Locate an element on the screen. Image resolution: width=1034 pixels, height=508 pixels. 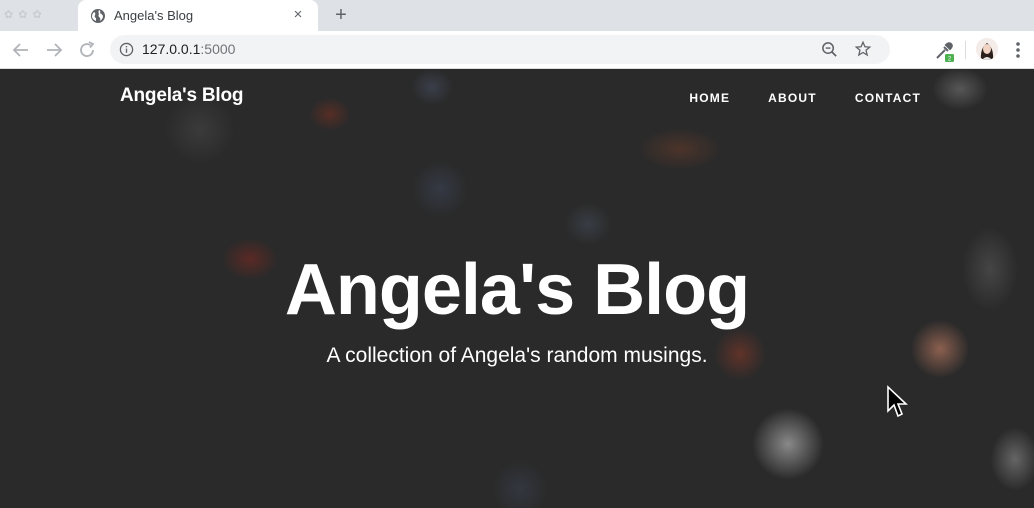
plus-icon: + is located at coordinates (341, 15).